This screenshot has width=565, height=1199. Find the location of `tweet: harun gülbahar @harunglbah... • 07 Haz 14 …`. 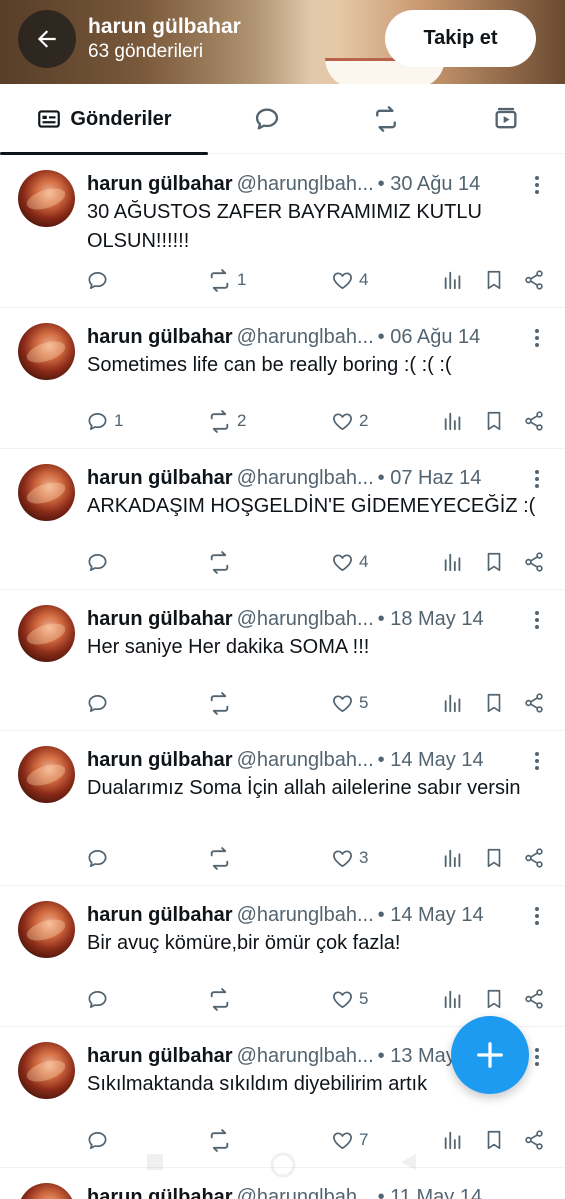

tweet: harun gülbahar @harunglbah... • 07 Haz 14 … is located at coordinates (282, 519).